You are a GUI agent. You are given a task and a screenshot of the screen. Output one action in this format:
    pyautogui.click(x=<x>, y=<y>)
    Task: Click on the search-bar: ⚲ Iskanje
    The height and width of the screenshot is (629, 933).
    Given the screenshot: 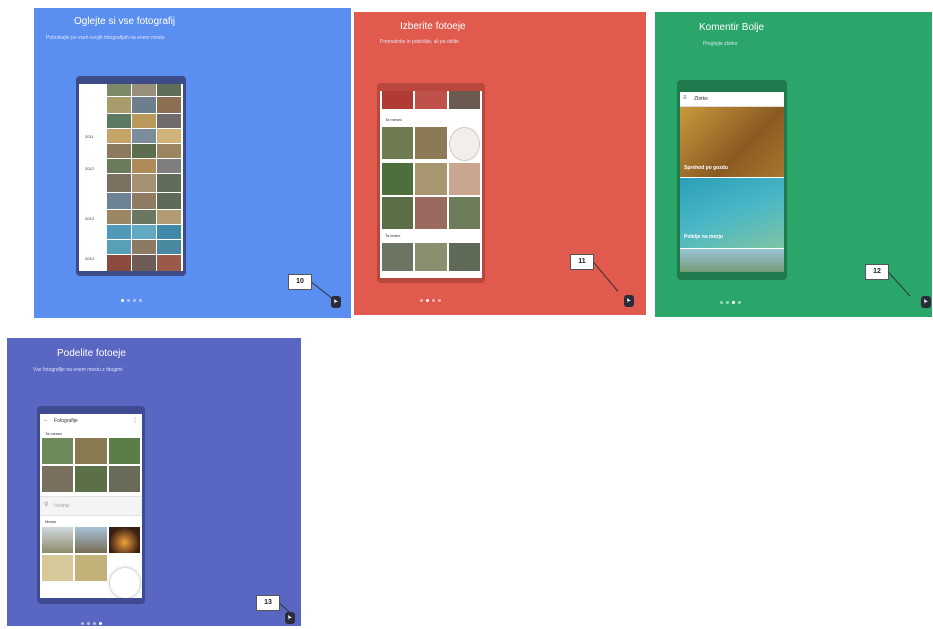 What is the action you would take?
    pyautogui.click(x=91, y=506)
    